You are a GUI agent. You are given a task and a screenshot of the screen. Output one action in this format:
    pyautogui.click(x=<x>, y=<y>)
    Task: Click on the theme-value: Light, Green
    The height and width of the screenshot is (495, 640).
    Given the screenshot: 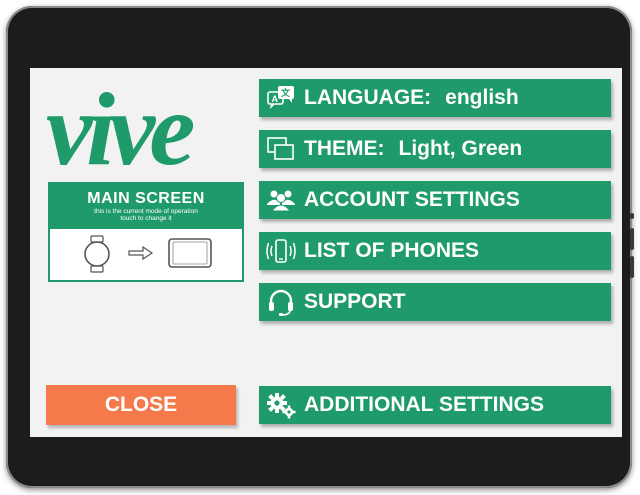 What is the action you would take?
    pyautogui.click(x=460, y=148)
    